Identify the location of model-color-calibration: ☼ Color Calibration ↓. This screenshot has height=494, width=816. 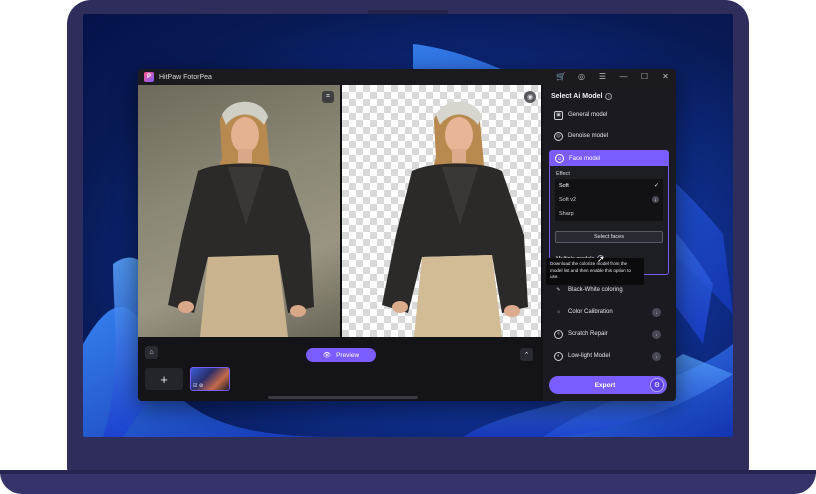
(609, 312).